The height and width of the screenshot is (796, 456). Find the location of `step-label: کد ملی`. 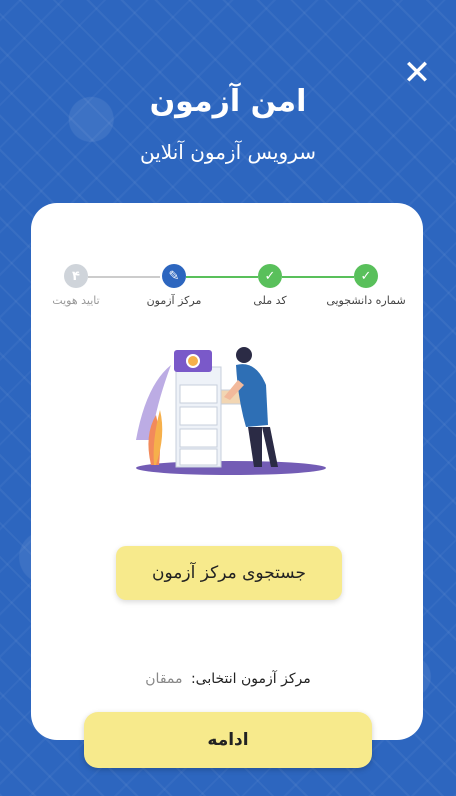

step-label: کد ملی is located at coordinates (270, 300).